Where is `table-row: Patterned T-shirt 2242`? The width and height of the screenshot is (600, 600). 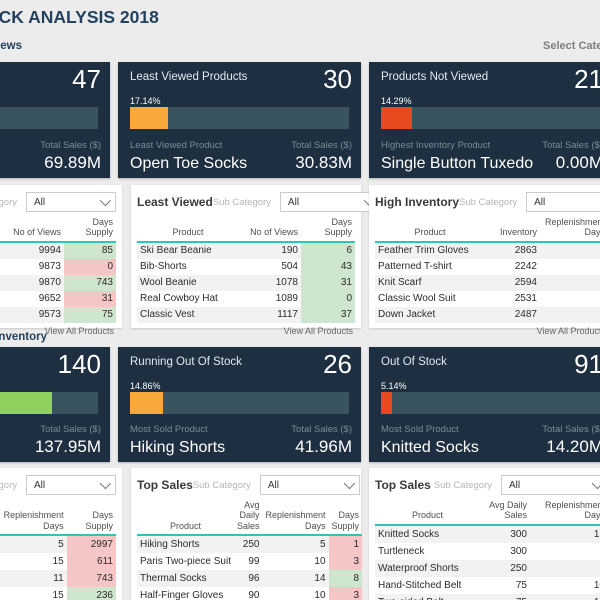
table-row: Patterned T-shirt 2242 is located at coordinates (487, 267).